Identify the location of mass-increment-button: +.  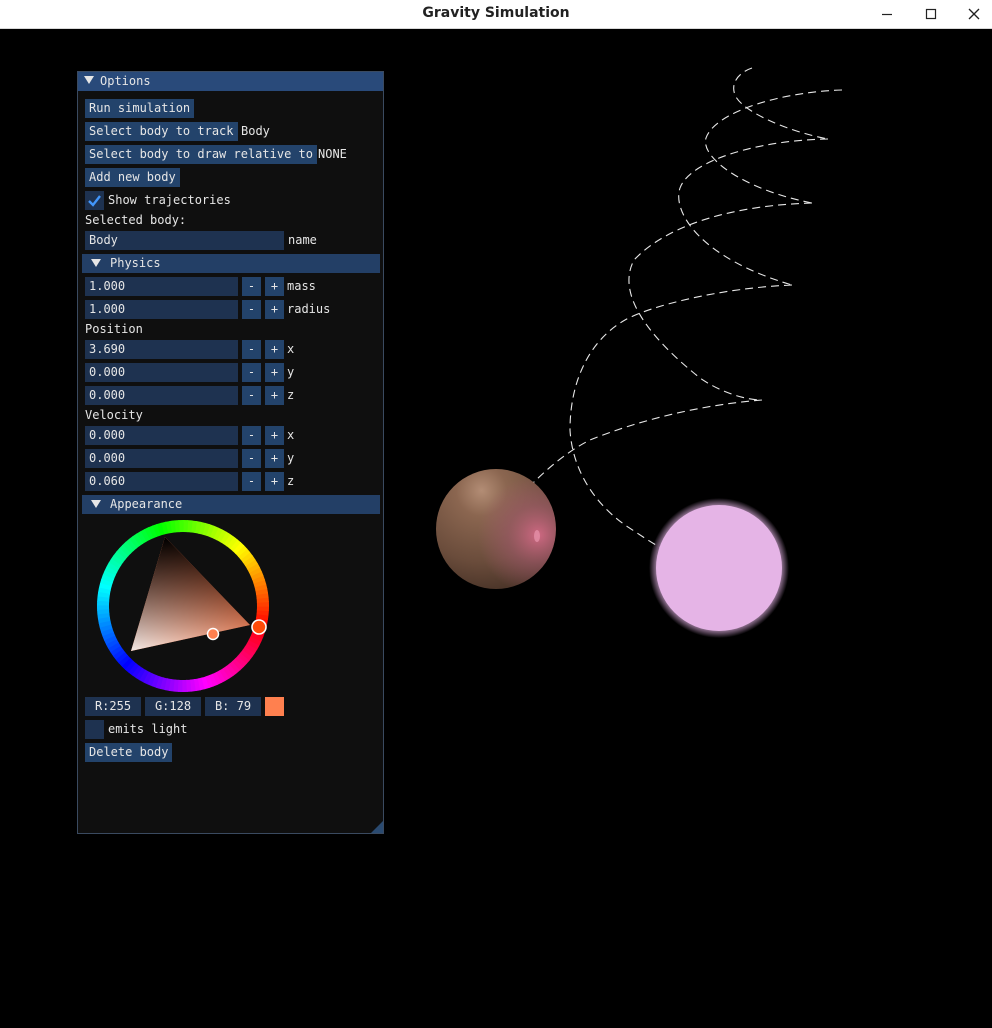
(274, 286).